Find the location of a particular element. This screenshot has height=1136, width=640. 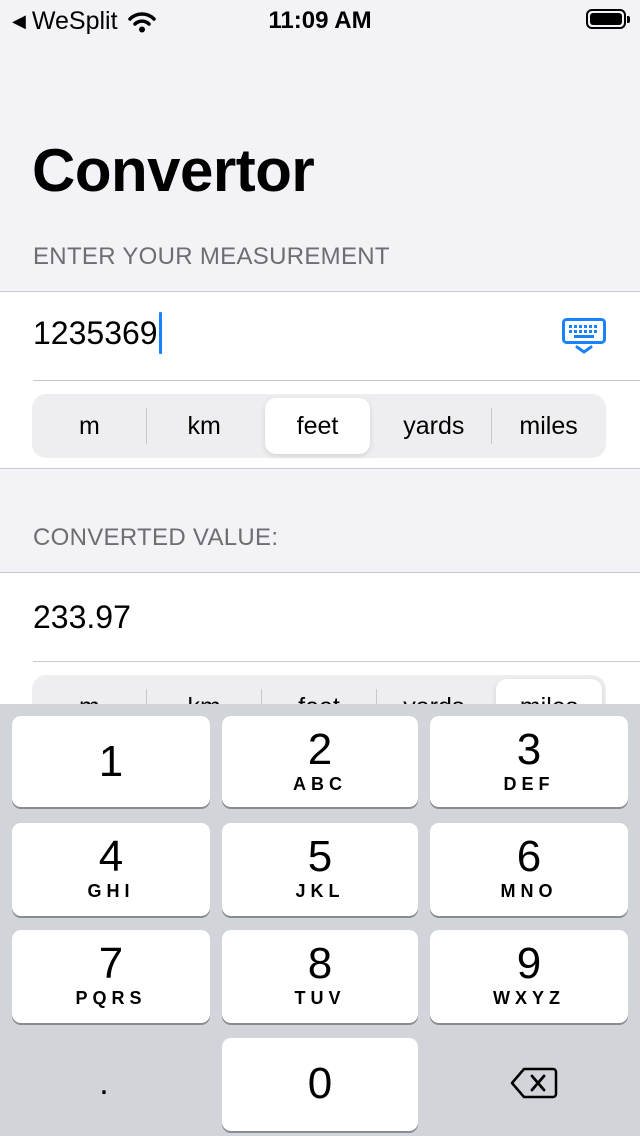

input-unit-m: m is located at coordinates (89, 426).